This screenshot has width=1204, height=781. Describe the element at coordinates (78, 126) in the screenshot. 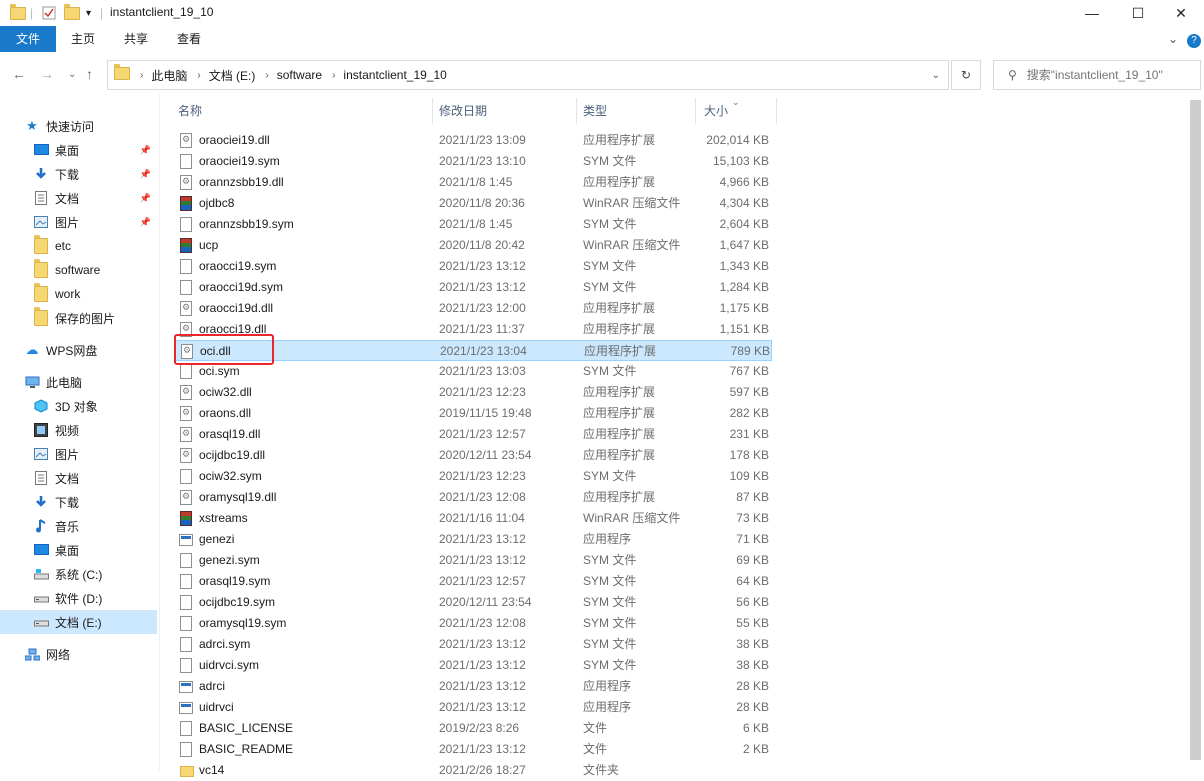

I see `sidebar-item-quick-access: ★ 快速访问` at that location.